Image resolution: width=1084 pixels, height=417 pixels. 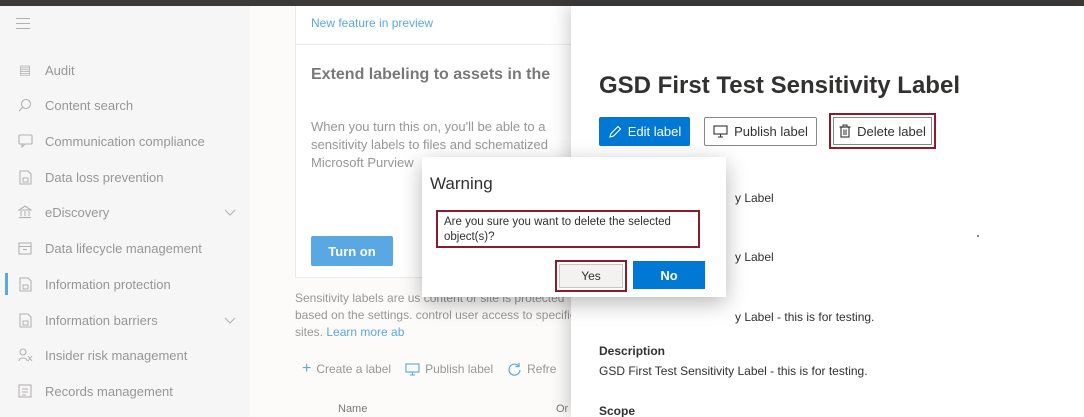 I want to click on delete-label-text: Delete label, so click(x=891, y=131).